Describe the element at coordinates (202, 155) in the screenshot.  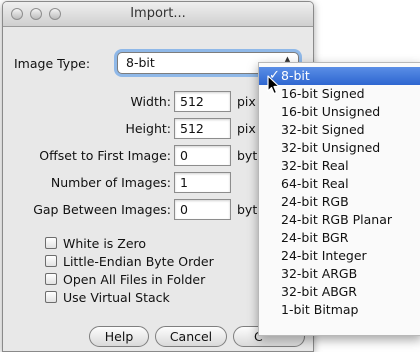
I see `offset-field: 0` at that location.